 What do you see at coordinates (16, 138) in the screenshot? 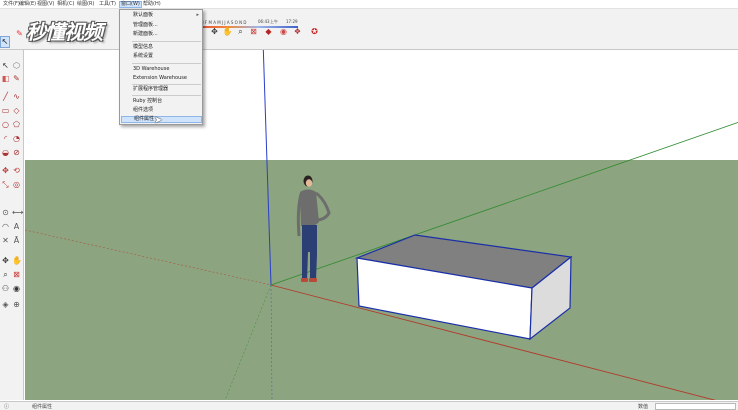
I see `pie-icon: ◔` at bounding box center [16, 138].